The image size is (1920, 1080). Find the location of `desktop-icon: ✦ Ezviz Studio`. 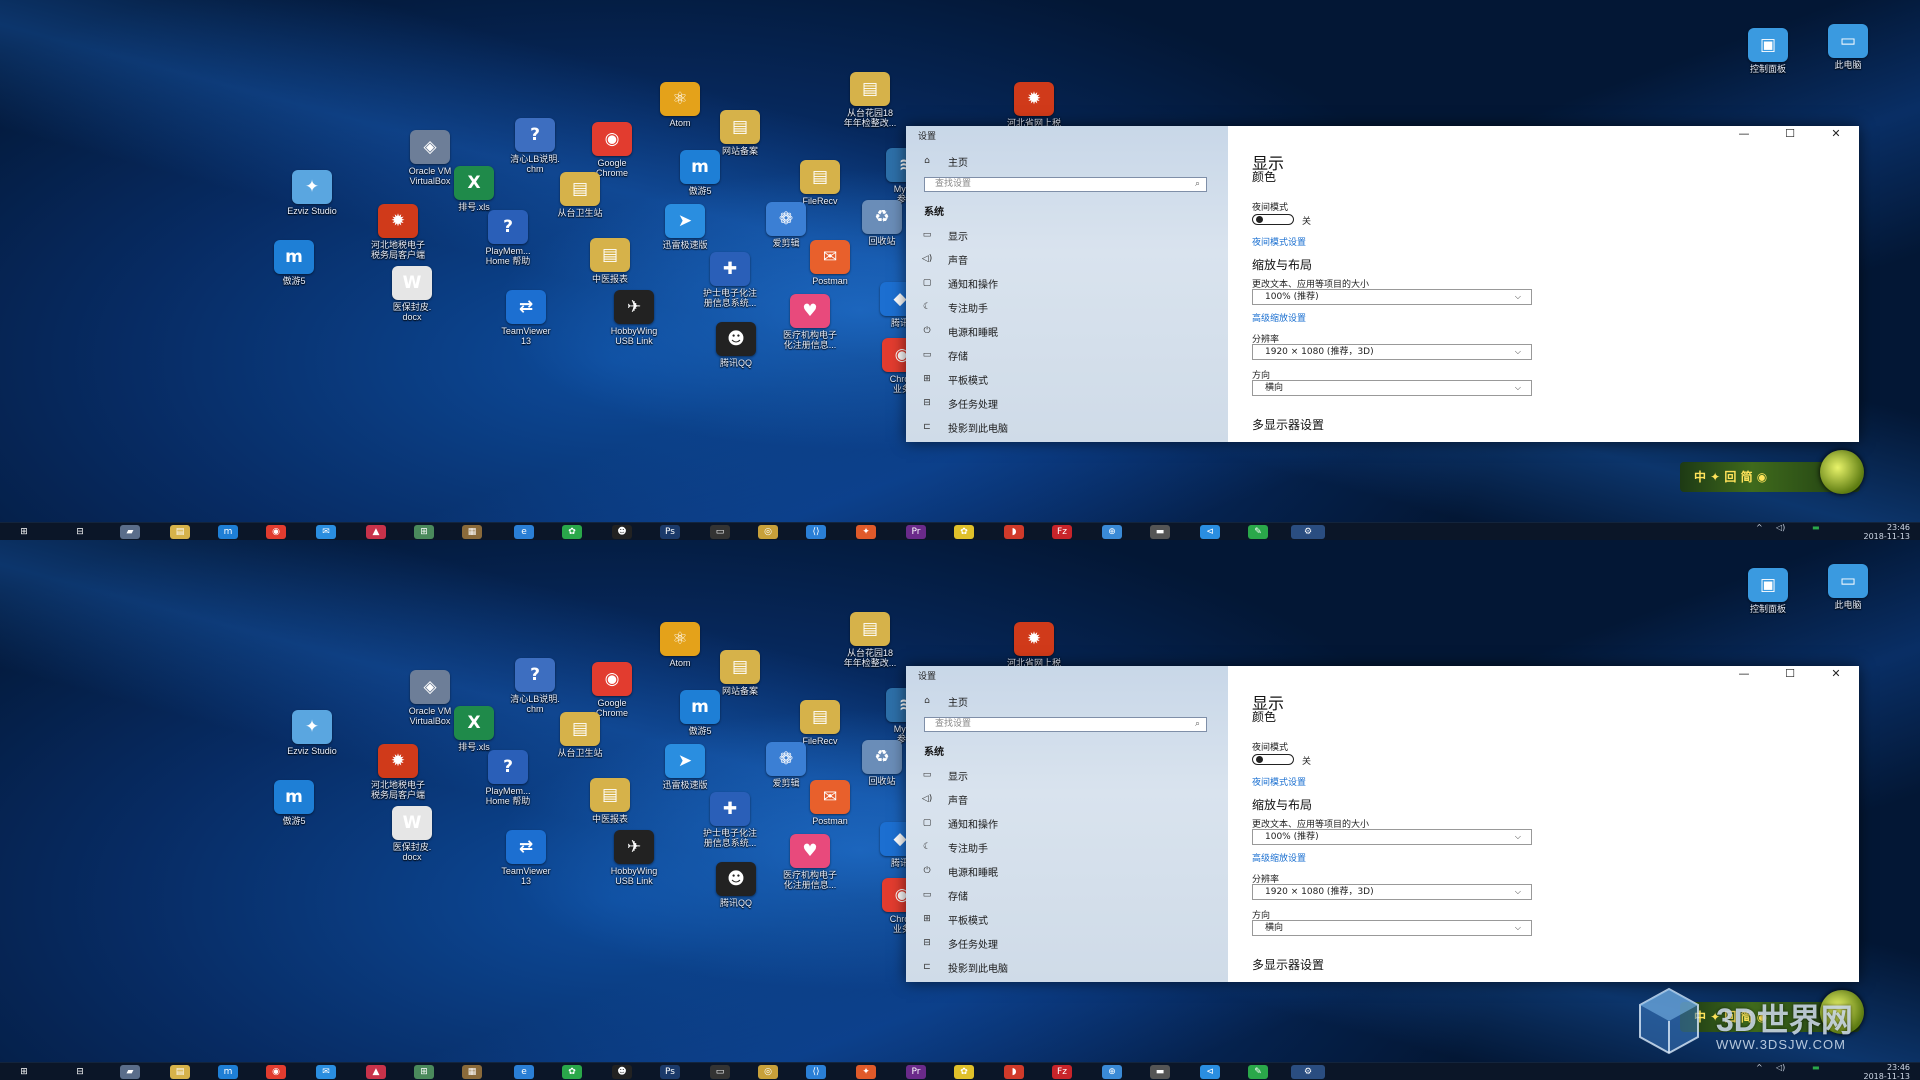

desktop-icon: ✦ Ezviz Studio is located at coordinates (312, 193).